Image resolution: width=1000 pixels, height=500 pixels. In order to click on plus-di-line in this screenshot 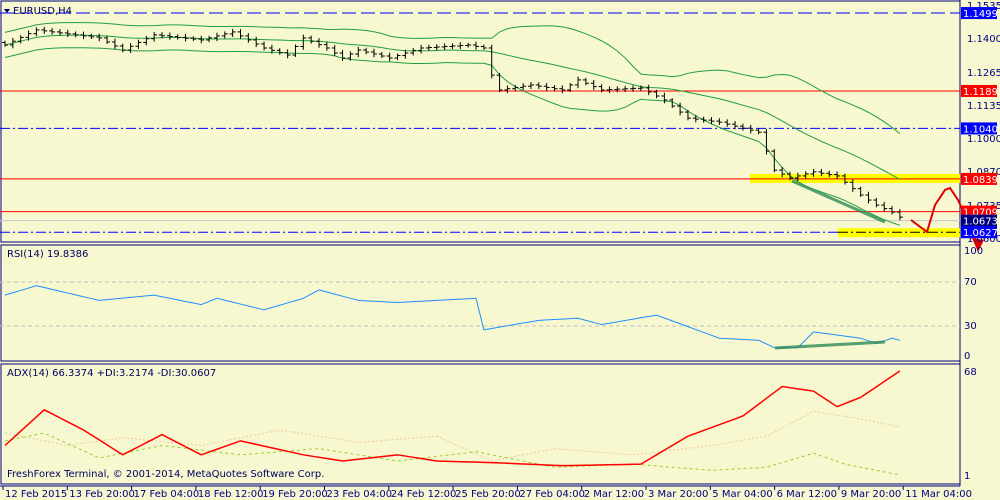, I will do `click(452, 436)`.